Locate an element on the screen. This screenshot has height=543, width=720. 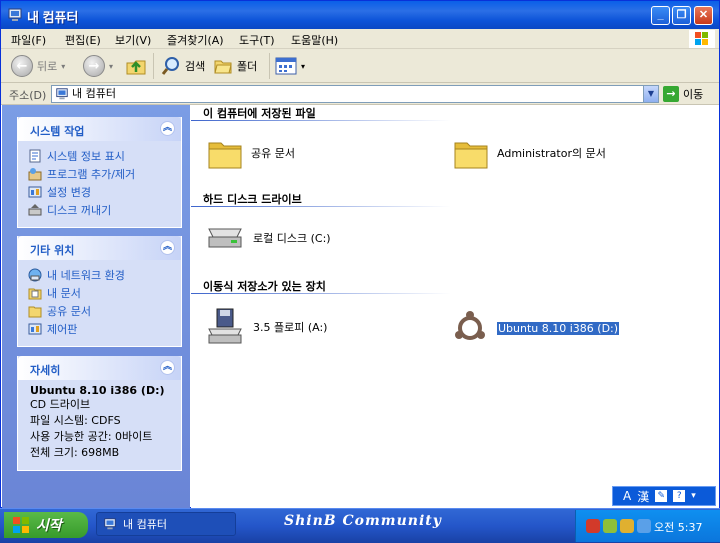
place-control-panel: 제어판 is located at coordinates (101, 329).